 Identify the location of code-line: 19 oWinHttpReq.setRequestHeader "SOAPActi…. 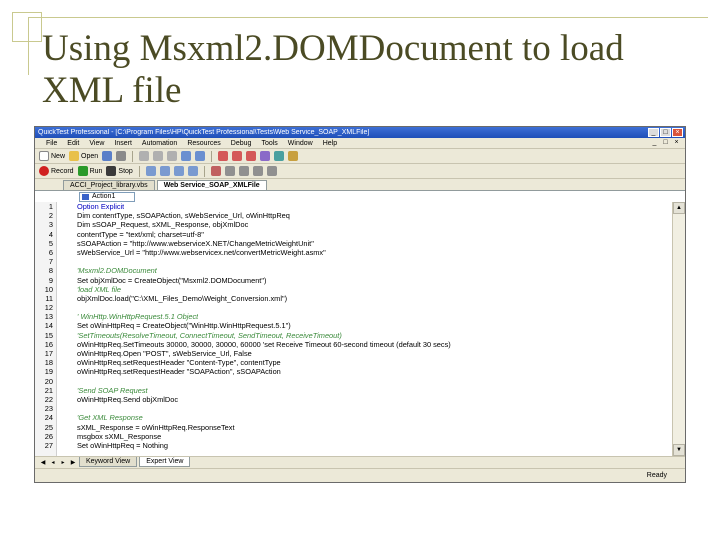
(354, 371).